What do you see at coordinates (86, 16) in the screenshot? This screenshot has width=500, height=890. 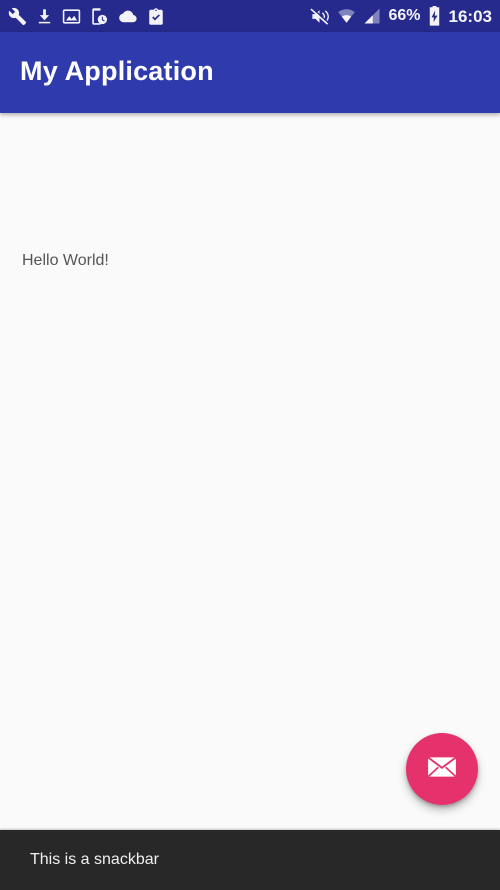 I see `status-bar-notification-icons` at bounding box center [86, 16].